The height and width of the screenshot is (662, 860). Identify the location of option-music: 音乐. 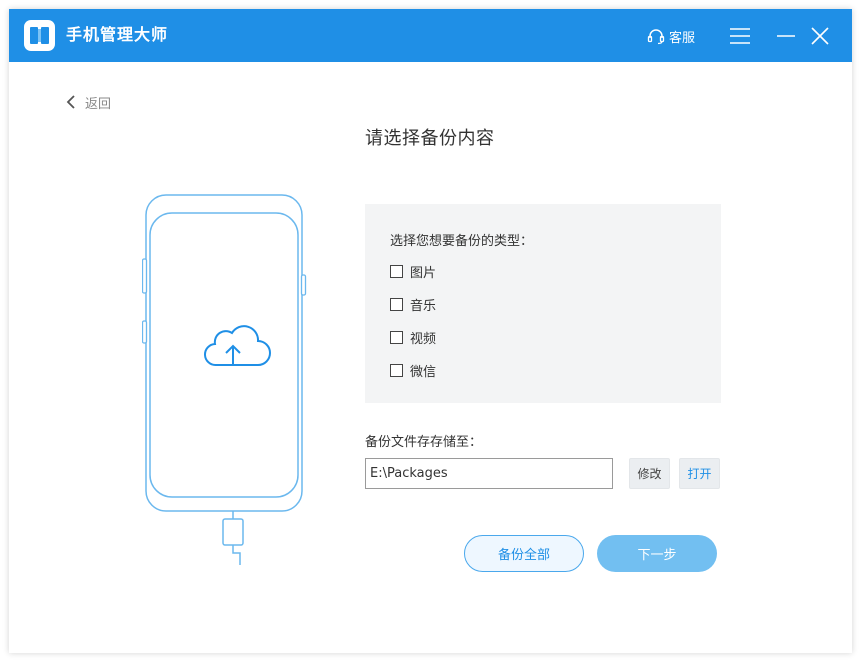
(413, 305).